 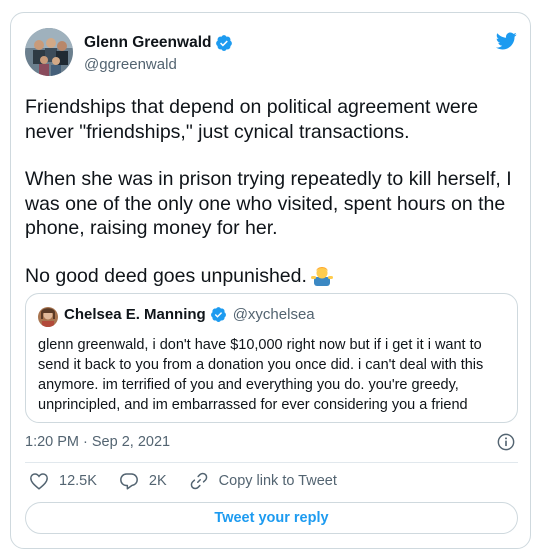 What do you see at coordinates (128, 481) in the screenshot?
I see `reply-icon` at bounding box center [128, 481].